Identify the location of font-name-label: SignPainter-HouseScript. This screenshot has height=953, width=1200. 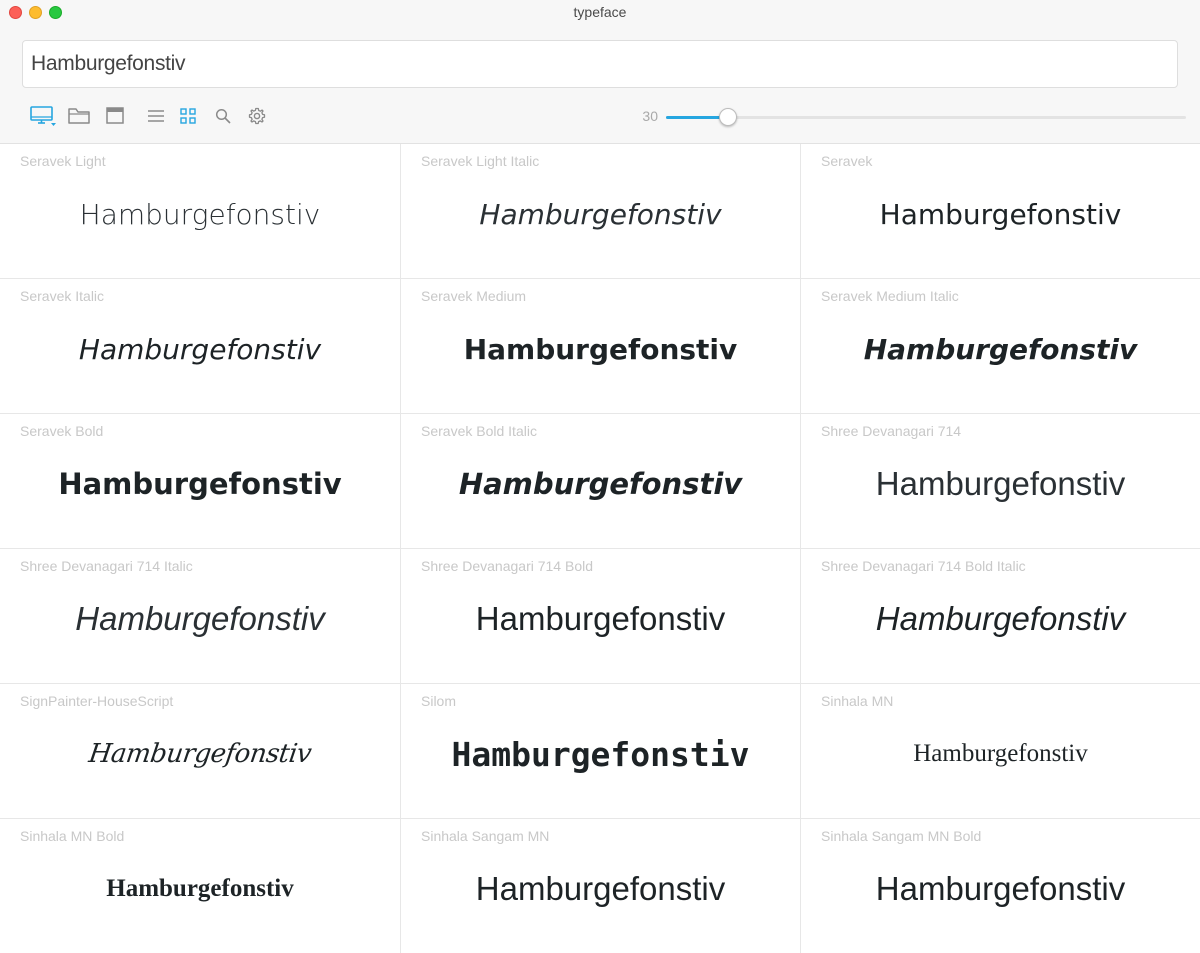
(97, 701).